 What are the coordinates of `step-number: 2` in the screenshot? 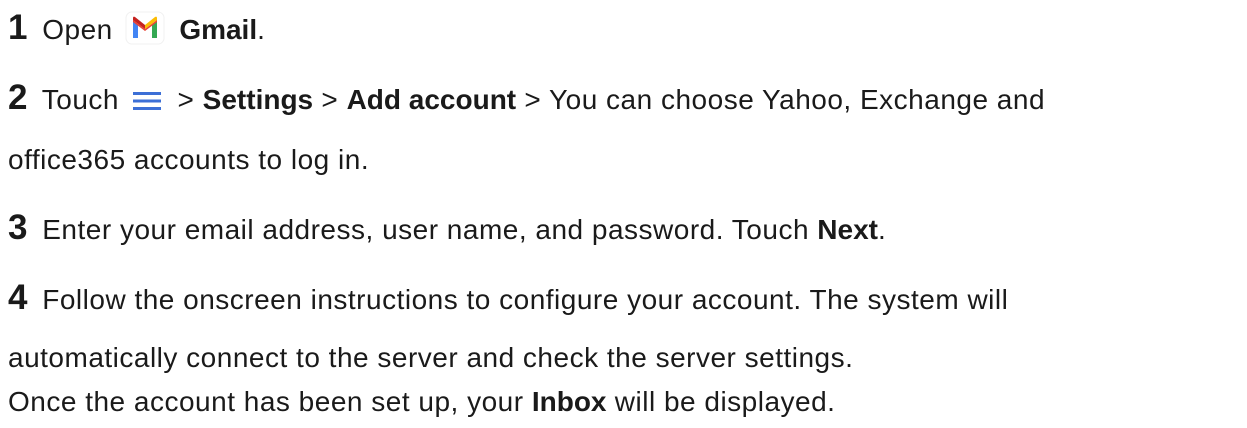 It's located at (18, 97).